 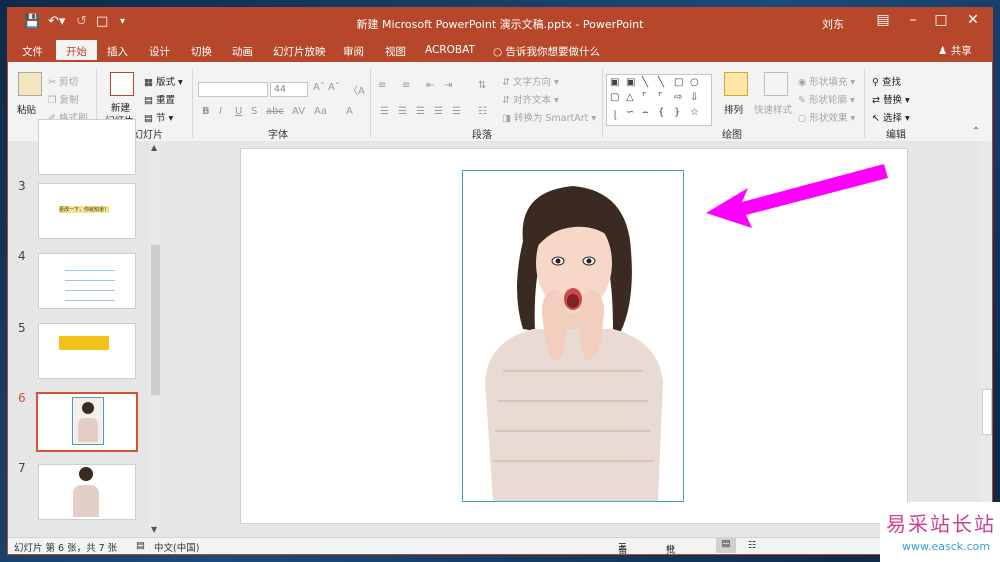 What do you see at coordinates (384, 111) in the screenshot?
I see `align-left-icon: ☰` at bounding box center [384, 111].